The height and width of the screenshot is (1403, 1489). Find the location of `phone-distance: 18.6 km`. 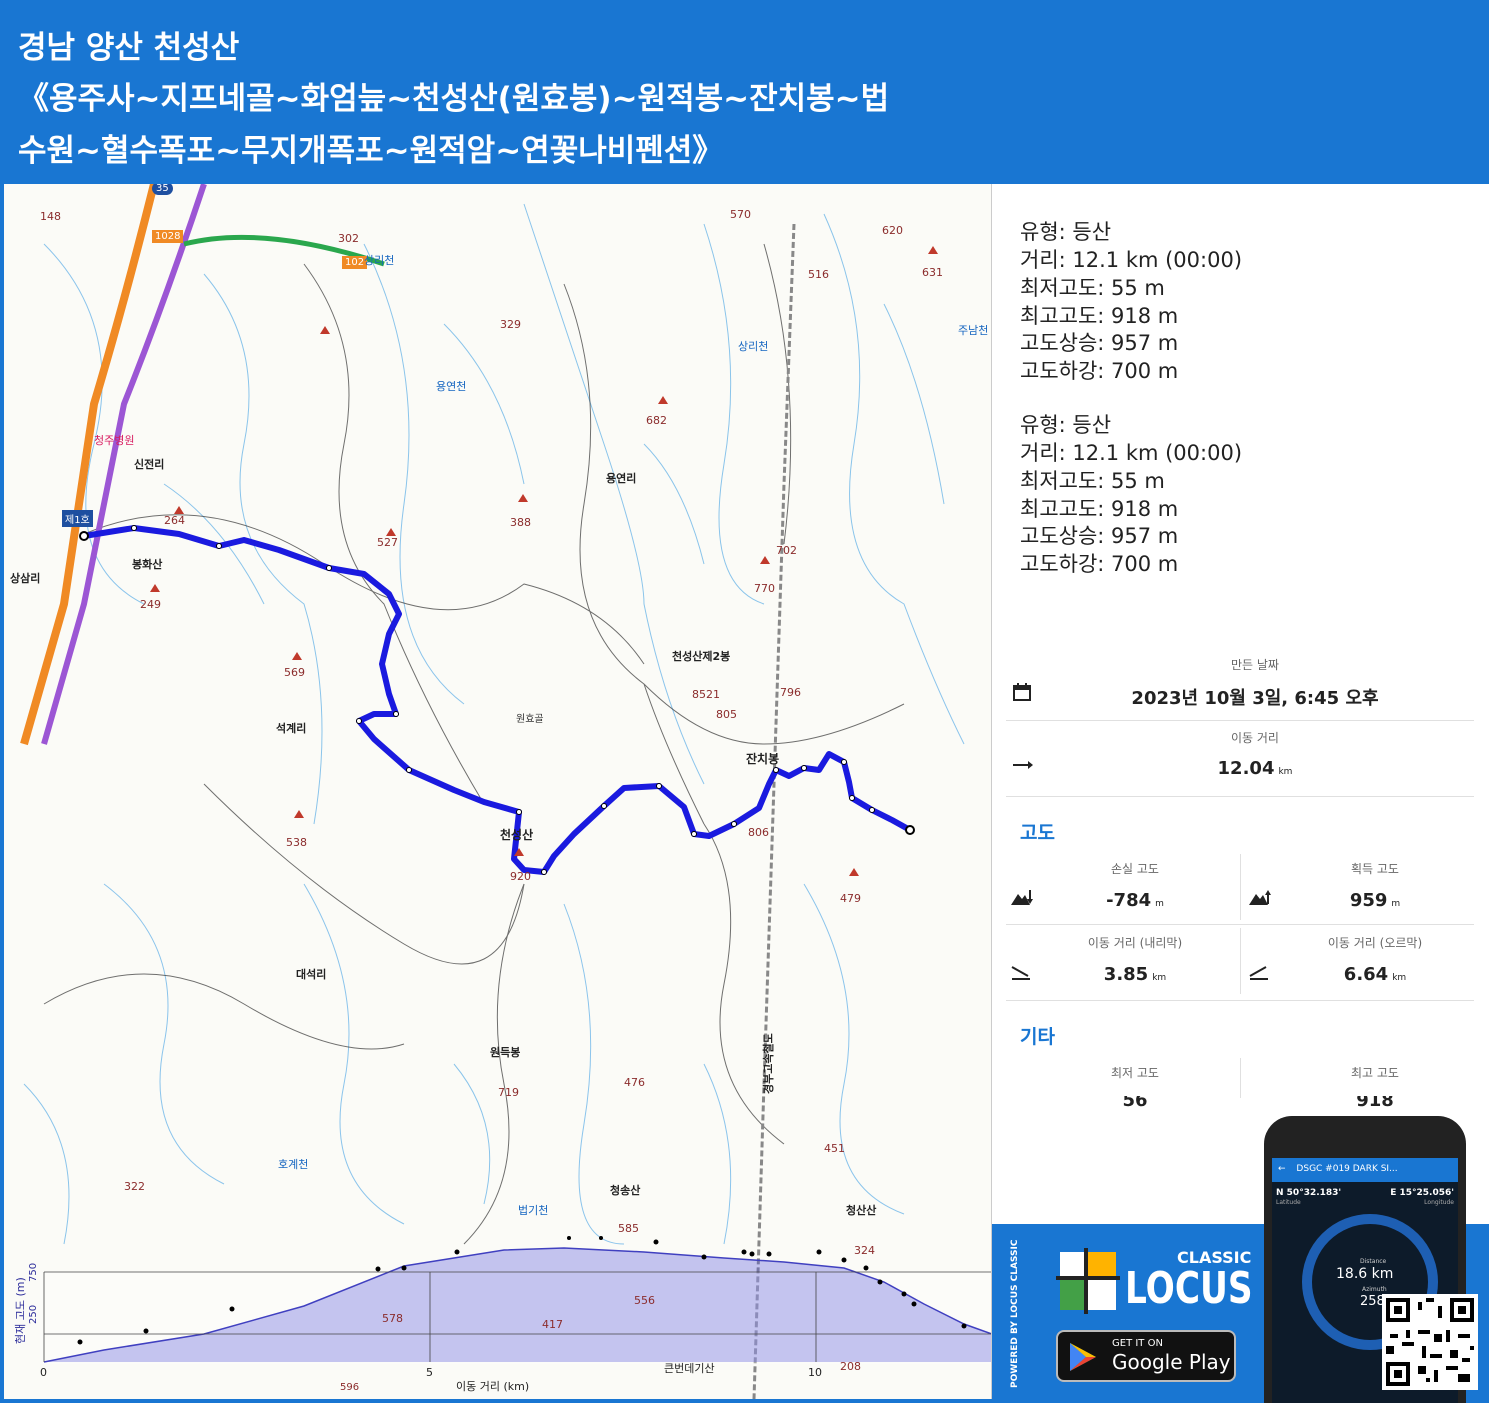

phone-distance: 18.6 km is located at coordinates (1365, 1274).